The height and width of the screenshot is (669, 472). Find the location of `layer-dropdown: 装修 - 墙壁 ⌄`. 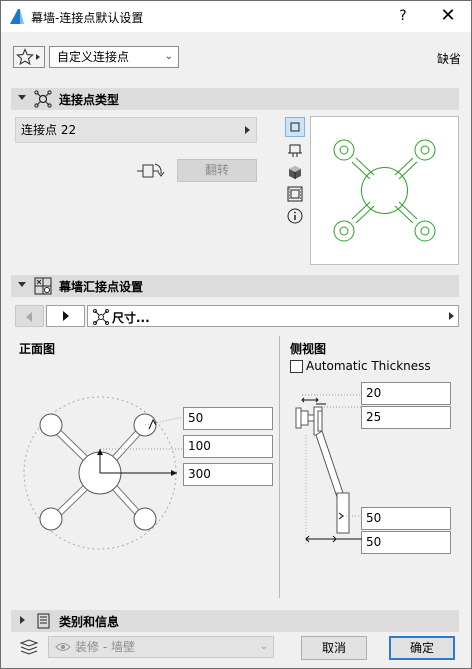

layer-dropdown: 装修 - 墙壁 ⌄ is located at coordinates (161, 647).